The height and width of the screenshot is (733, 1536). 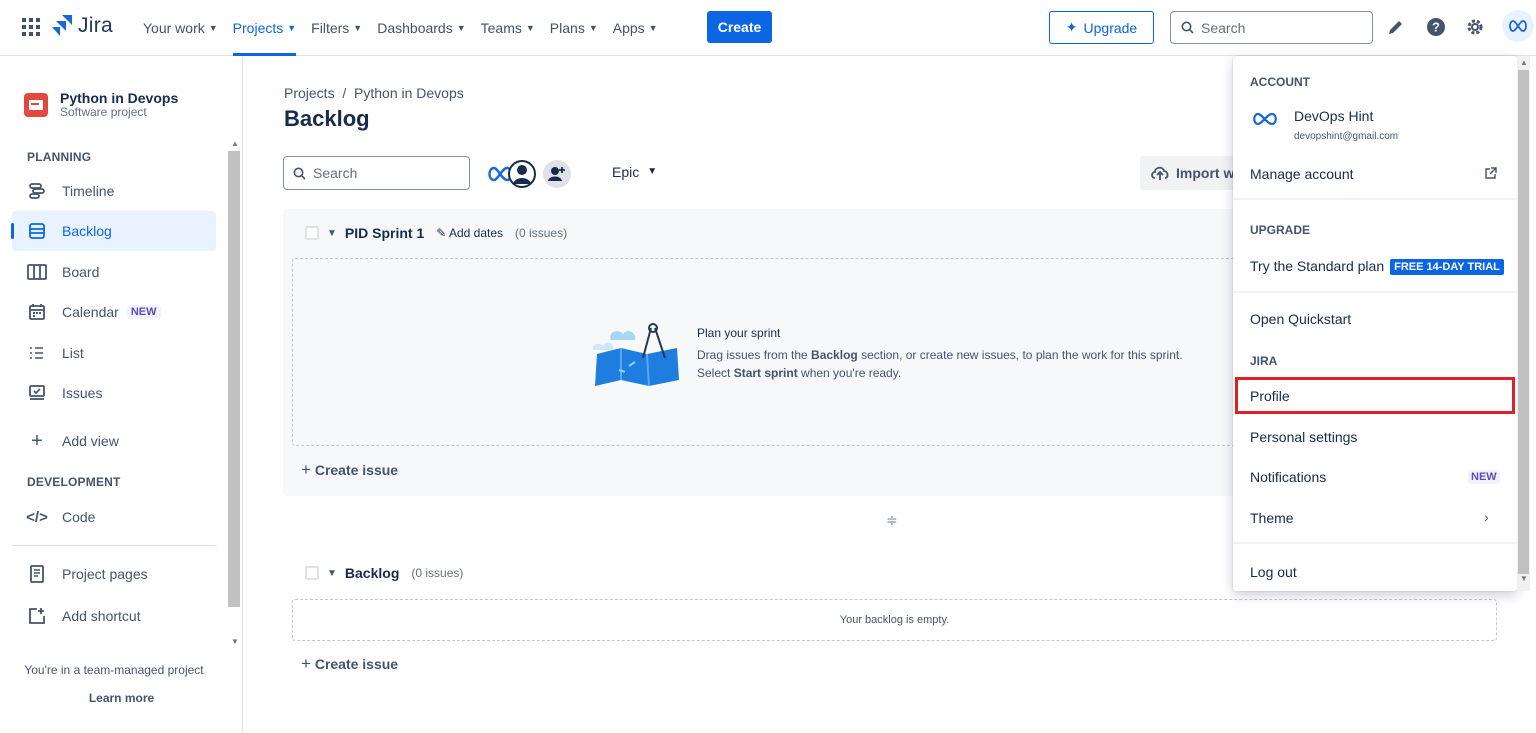 I want to click on backlog-header: ▼ Backlog (0 issues), so click(x=384, y=573).